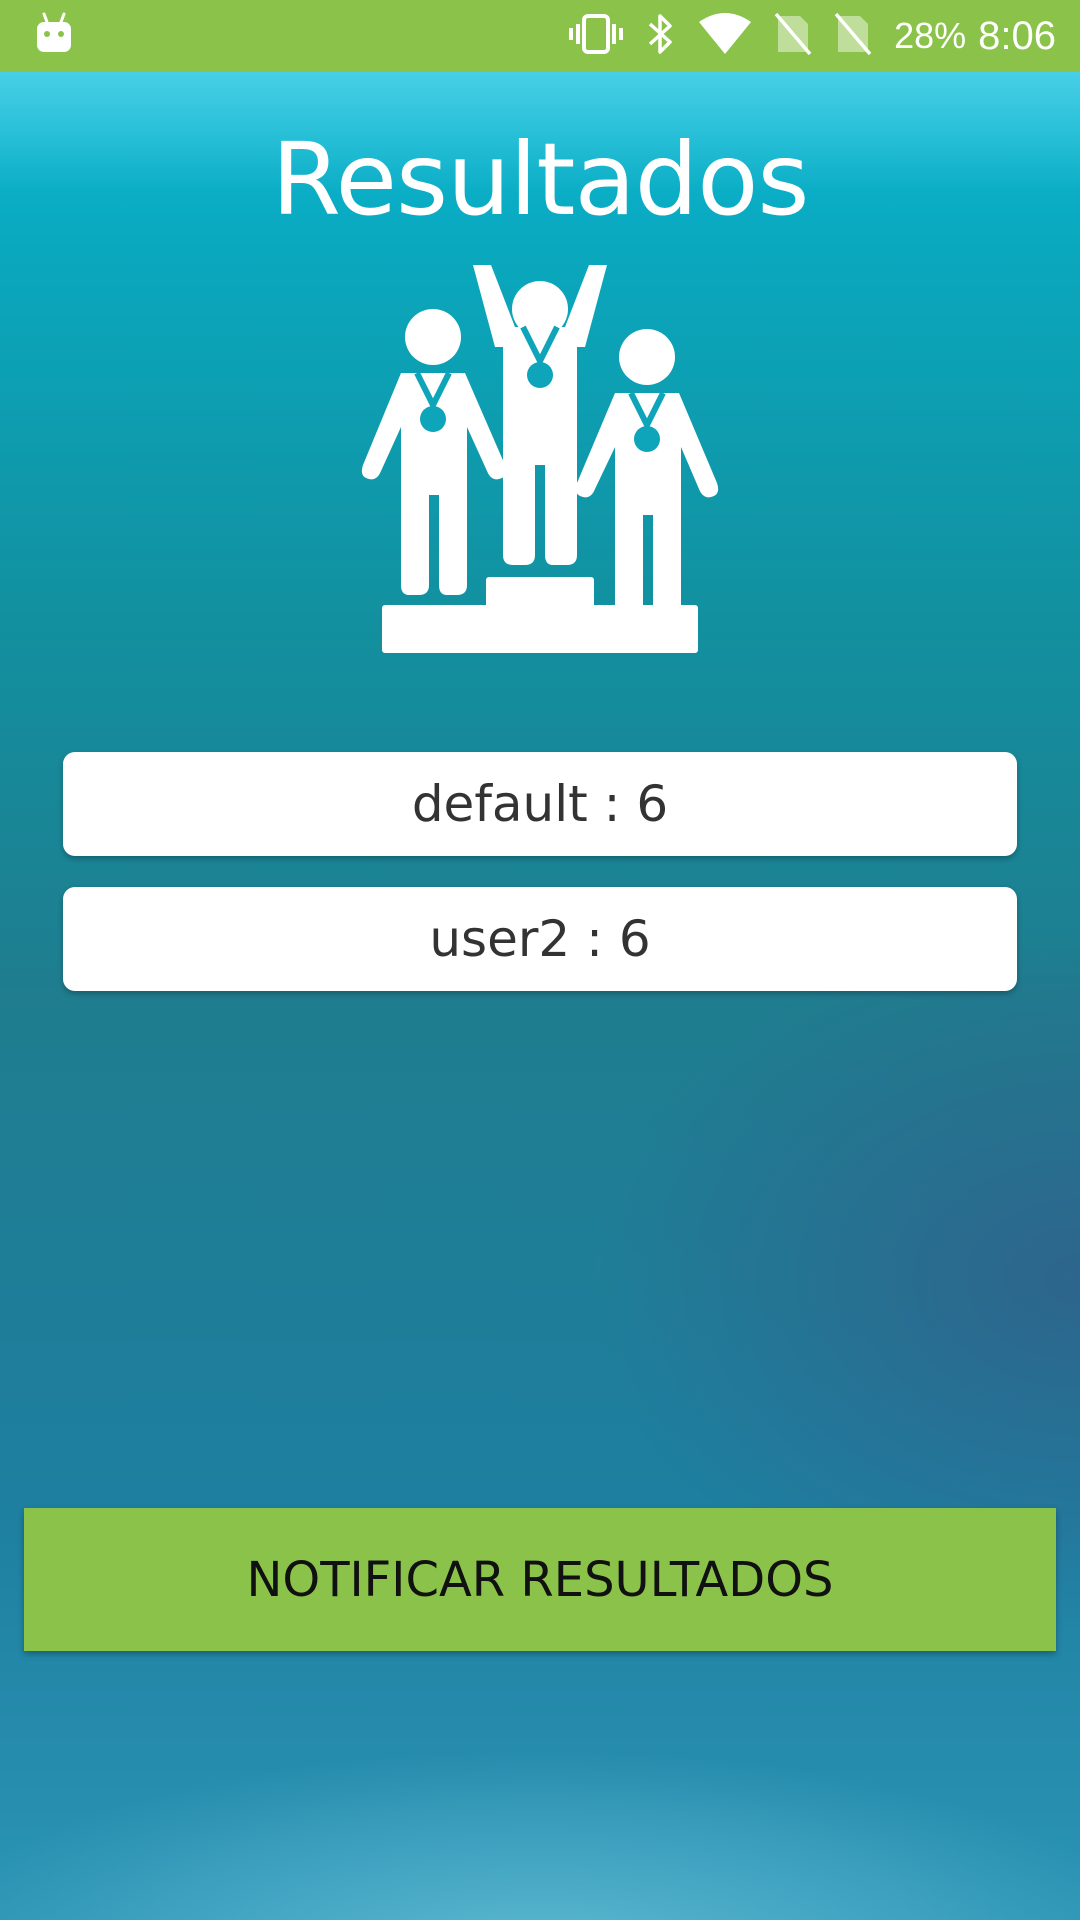 The image size is (1080, 1920). I want to click on result-text: user2 : 6, so click(540, 939).